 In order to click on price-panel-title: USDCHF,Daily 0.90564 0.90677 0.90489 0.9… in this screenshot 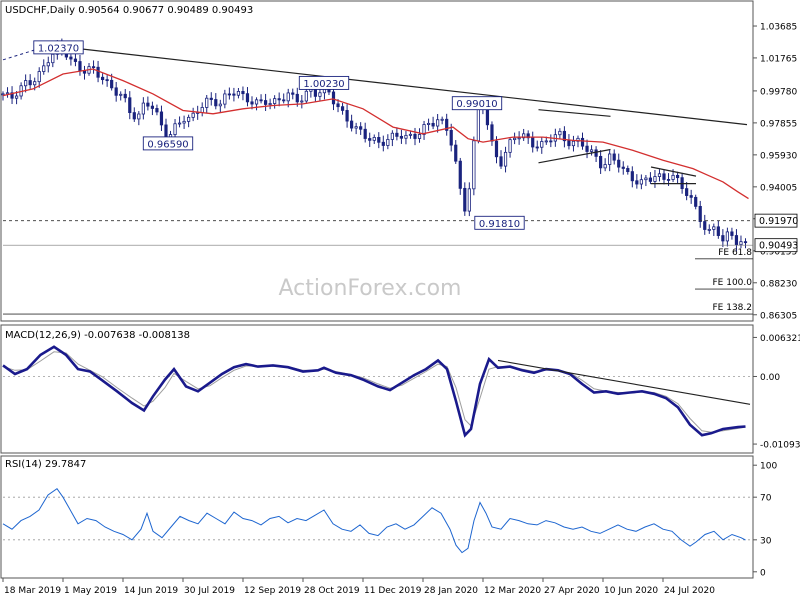, I will do `click(129, 10)`.